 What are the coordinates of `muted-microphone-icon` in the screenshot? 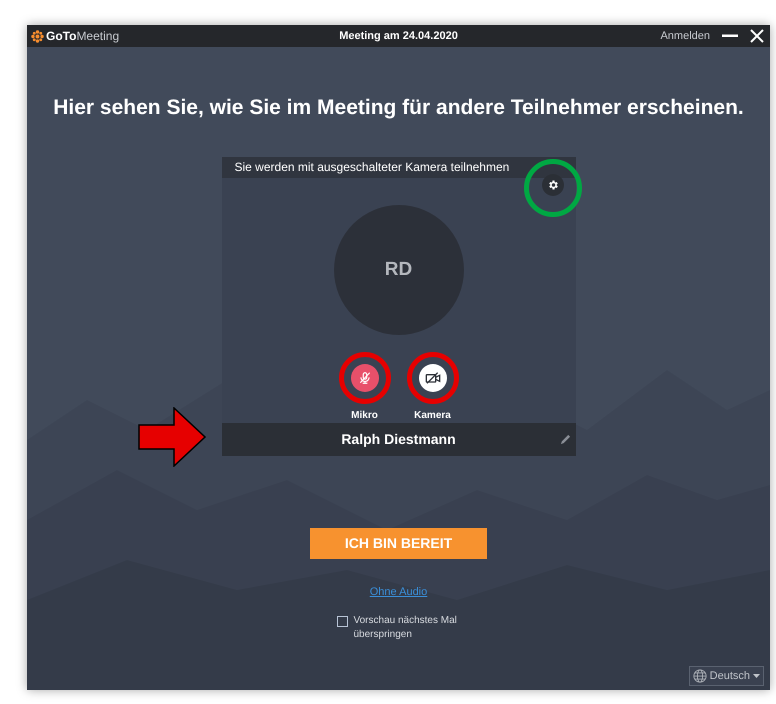 It's located at (365, 377).